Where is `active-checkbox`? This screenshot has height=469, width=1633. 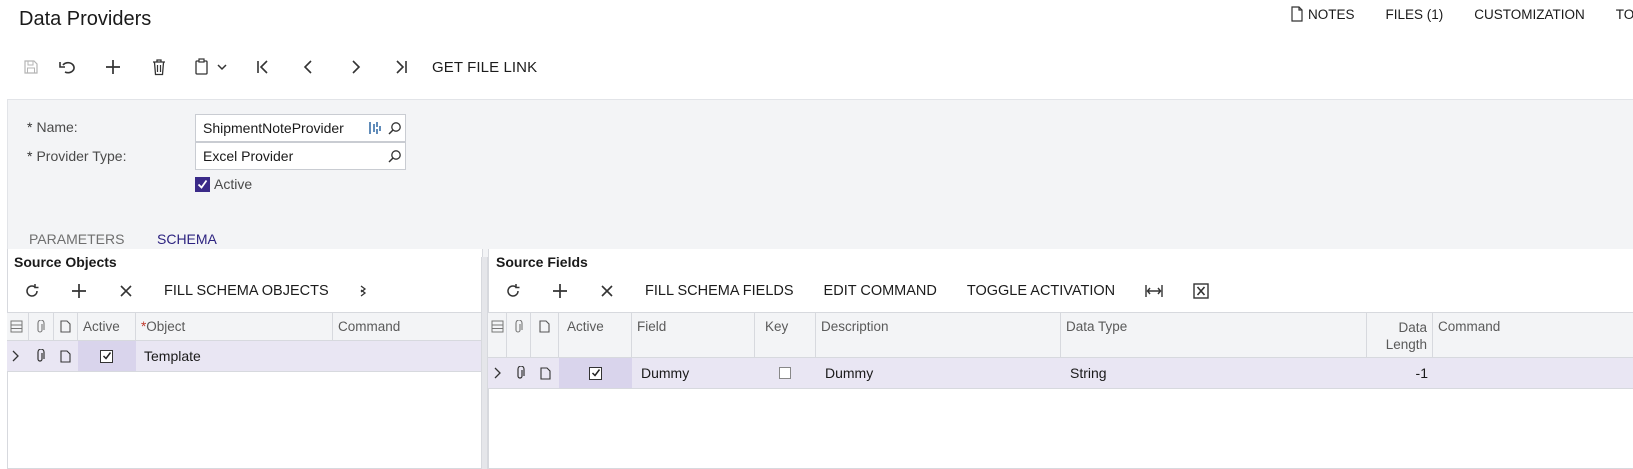 active-checkbox is located at coordinates (202, 184).